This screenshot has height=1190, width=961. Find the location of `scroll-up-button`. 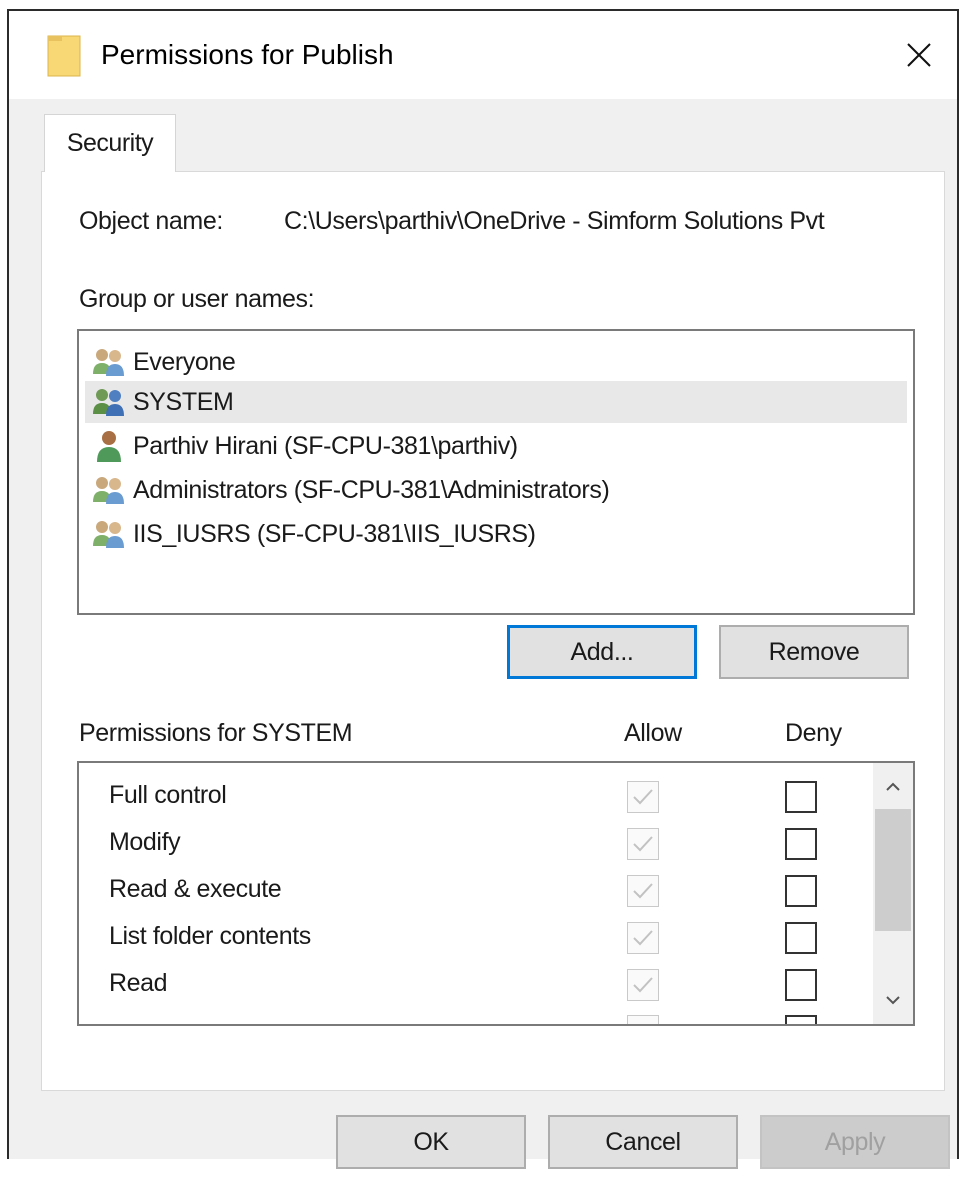

scroll-up-button is located at coordinates (893, 787).